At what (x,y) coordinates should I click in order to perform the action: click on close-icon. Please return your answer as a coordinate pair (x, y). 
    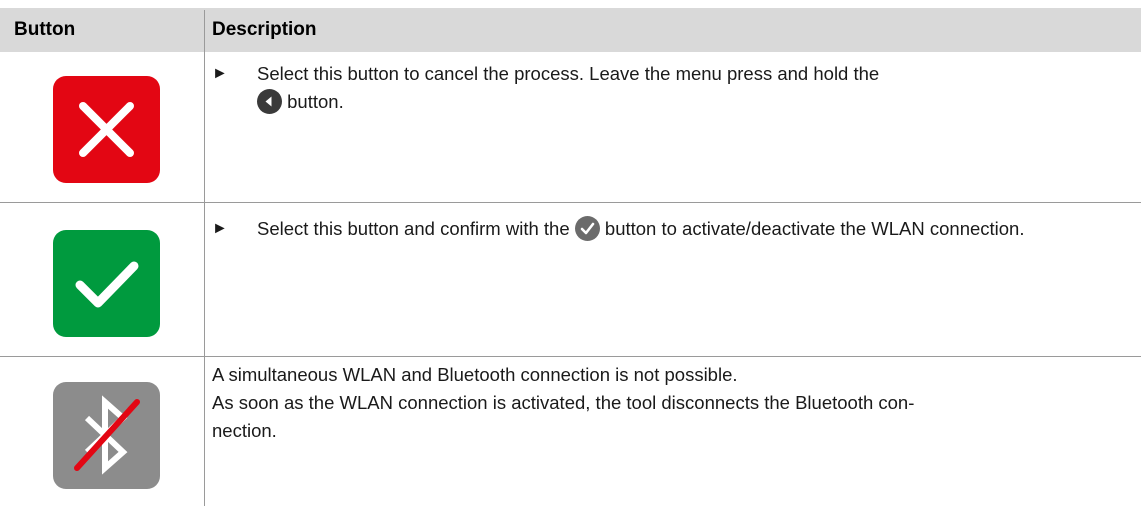
    Looking at the image, I should click on (106, 129).